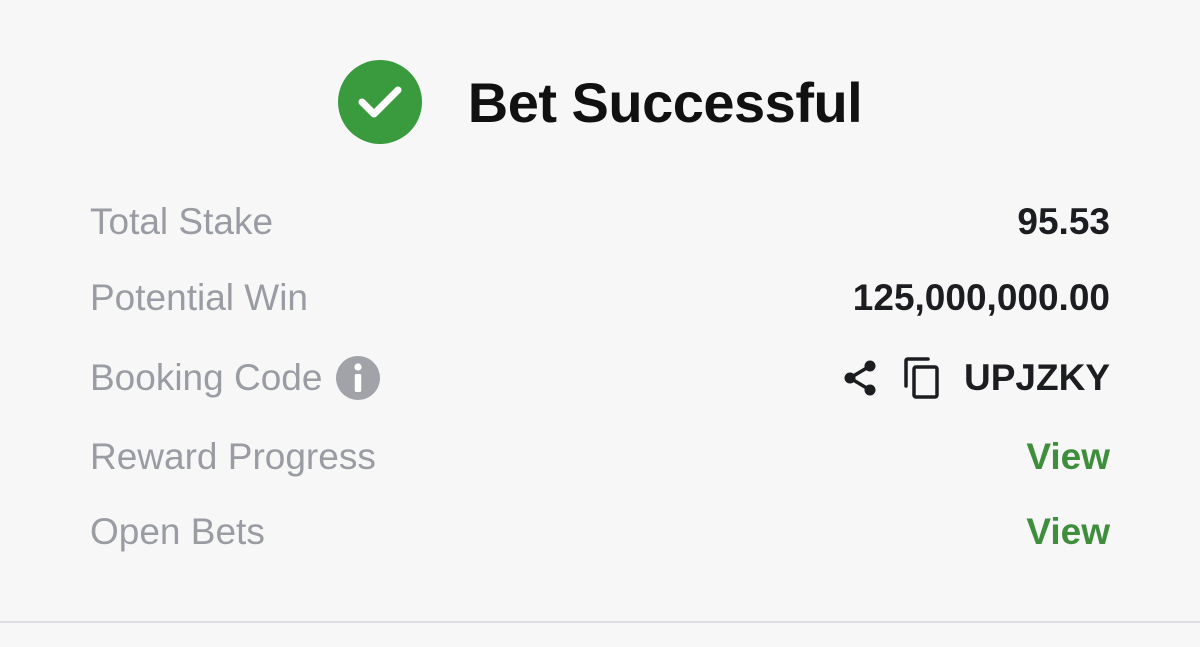  Describe the element at coordinates (358, 378) in the screenshot. I see `info-icon` at that location.